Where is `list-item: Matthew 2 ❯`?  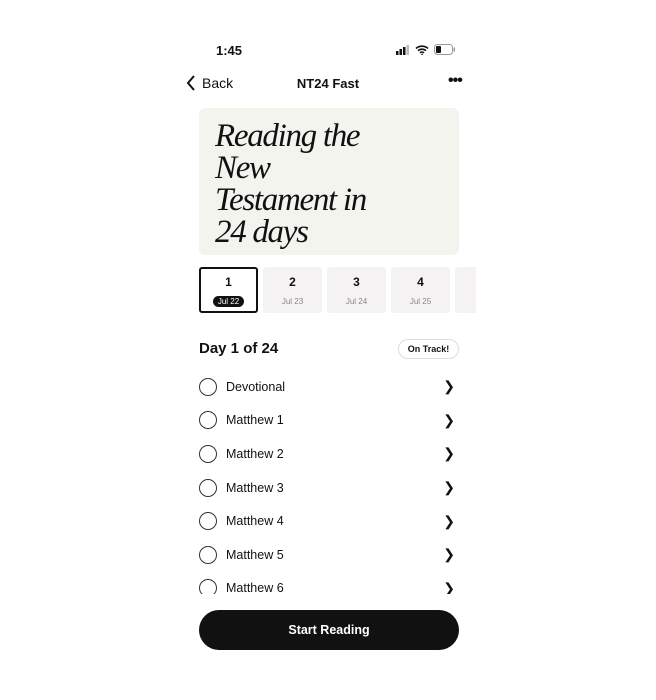
list-item: Matthew 2 ❯ is located at coordinates (329, 454).